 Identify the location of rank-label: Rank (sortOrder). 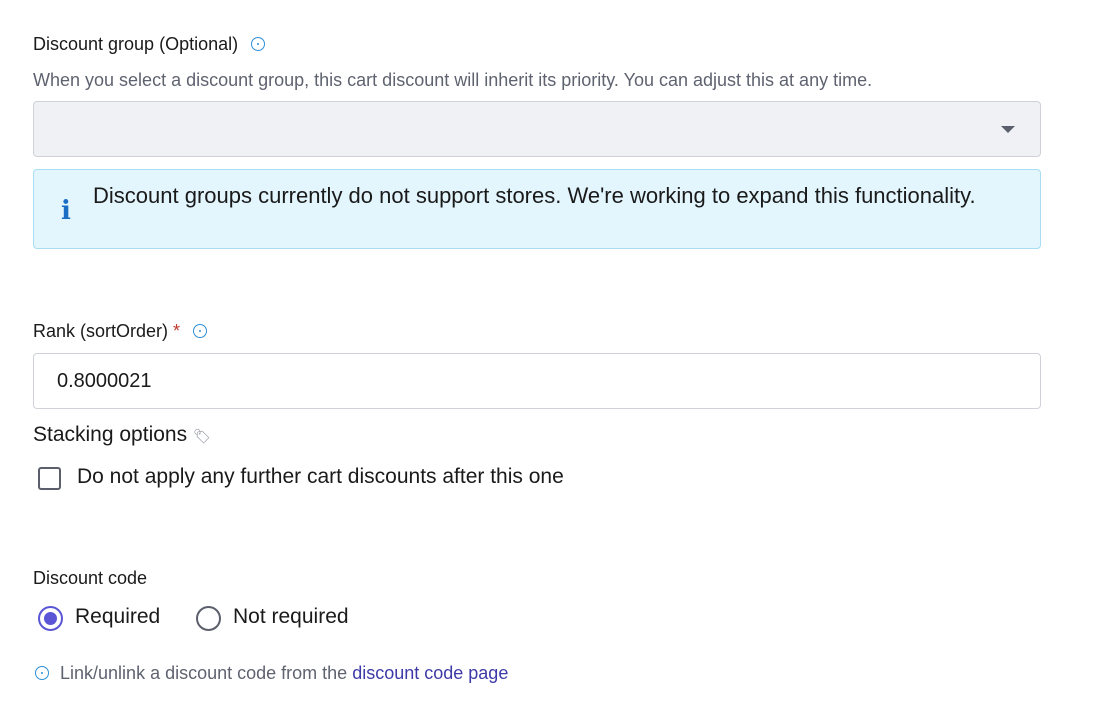
(101, 331).